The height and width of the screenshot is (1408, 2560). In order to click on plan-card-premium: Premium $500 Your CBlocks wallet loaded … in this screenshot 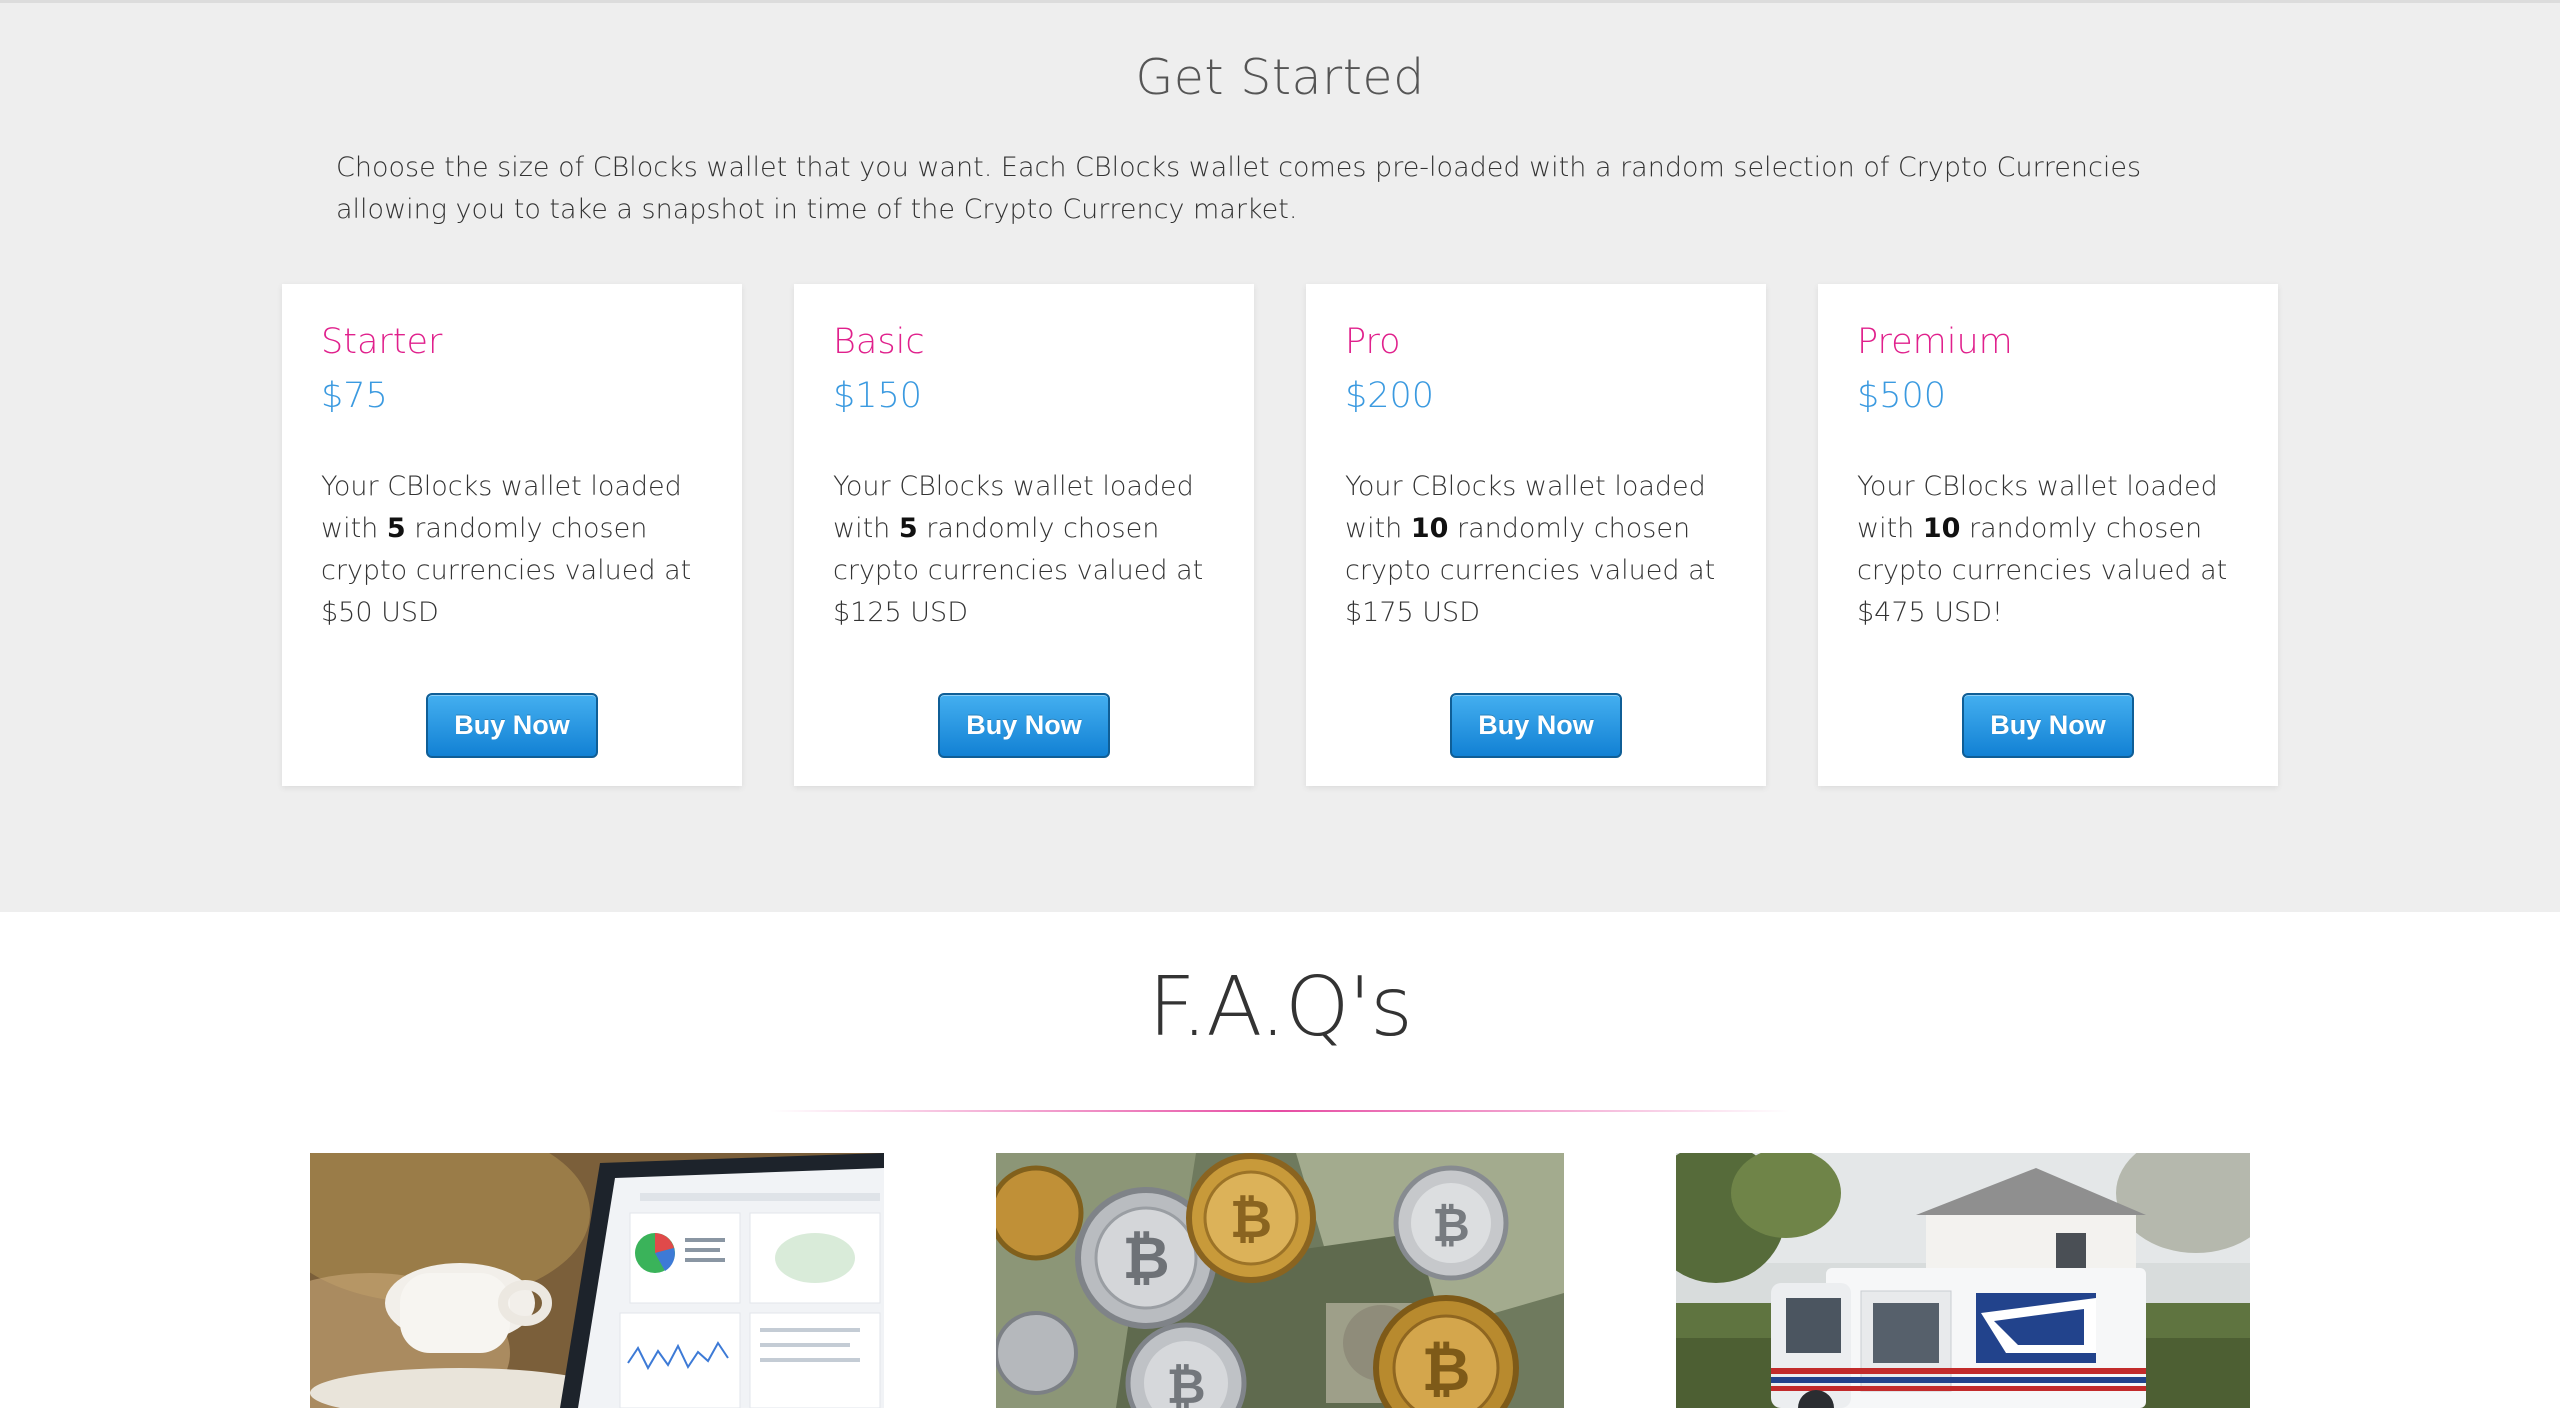, I will do `click(2048, 535)`.